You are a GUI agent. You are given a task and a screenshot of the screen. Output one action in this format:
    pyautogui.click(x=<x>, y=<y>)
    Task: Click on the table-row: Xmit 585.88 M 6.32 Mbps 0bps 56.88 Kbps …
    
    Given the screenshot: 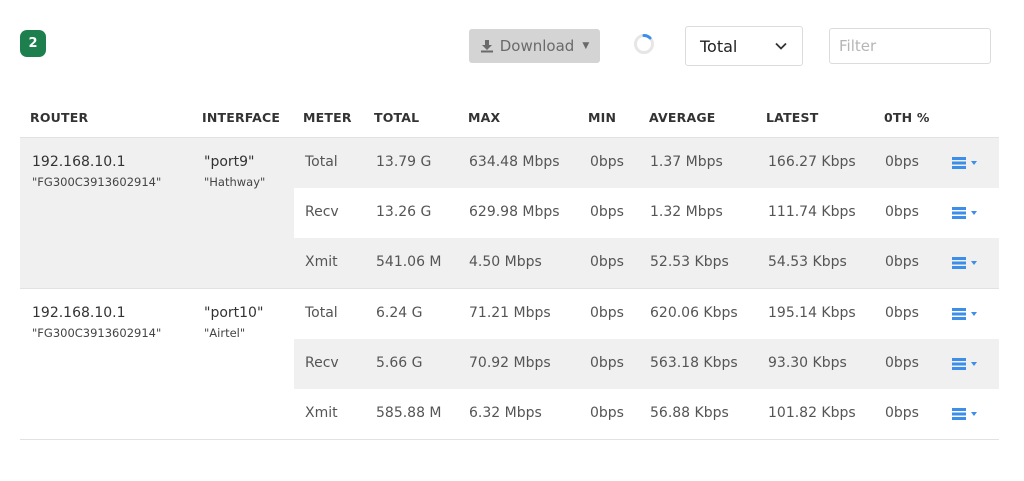 What is the action you would take?
    pyautogui.click(x=646, y=414)
    